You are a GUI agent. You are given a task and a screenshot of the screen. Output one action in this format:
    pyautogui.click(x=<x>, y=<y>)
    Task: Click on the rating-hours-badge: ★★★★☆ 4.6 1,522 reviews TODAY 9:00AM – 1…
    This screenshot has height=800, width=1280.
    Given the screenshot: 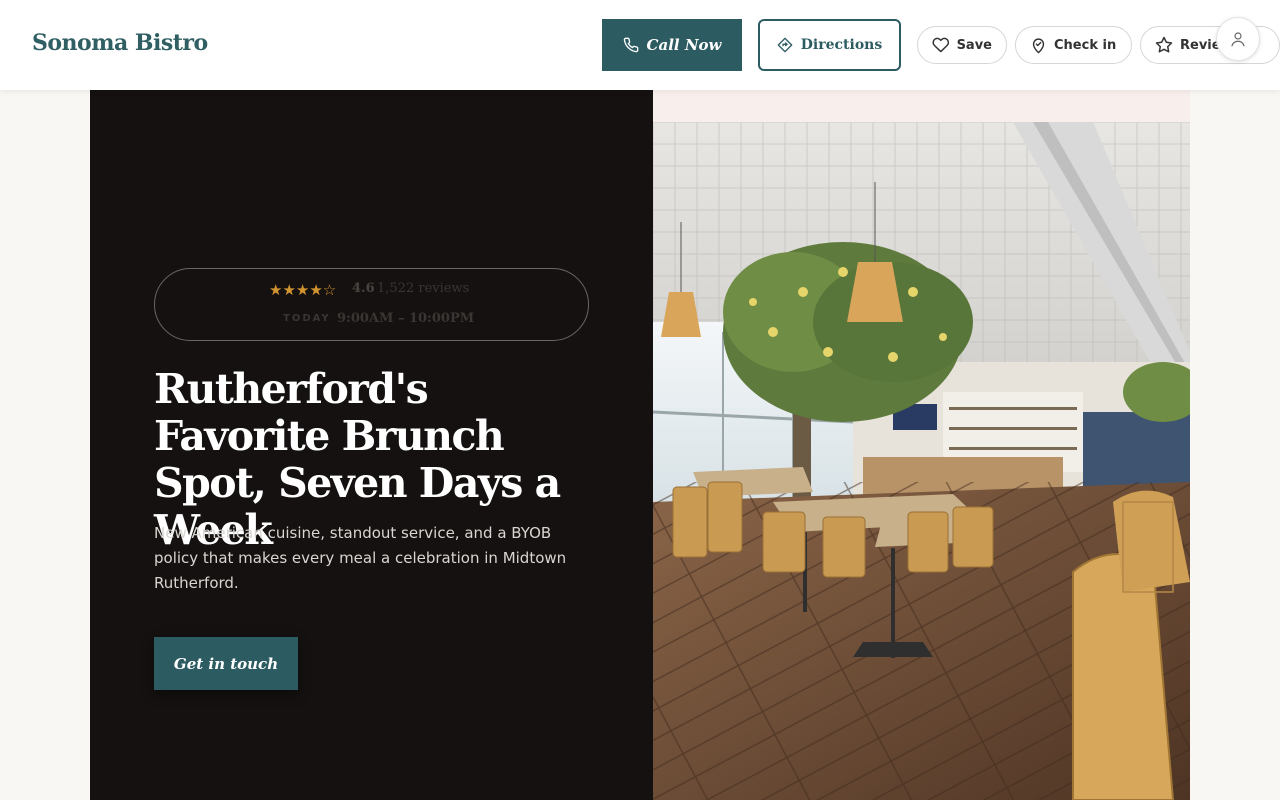 What is the action you would take?
    pyautogui.click(x=371, y=304)
    